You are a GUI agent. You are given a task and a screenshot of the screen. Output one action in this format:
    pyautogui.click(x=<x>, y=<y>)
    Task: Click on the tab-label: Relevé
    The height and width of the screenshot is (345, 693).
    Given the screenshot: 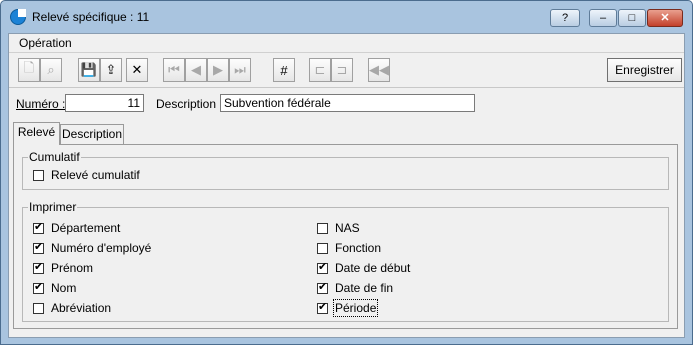 What is the action you would take?
    pyautogui.click(x=36, y=132)
    